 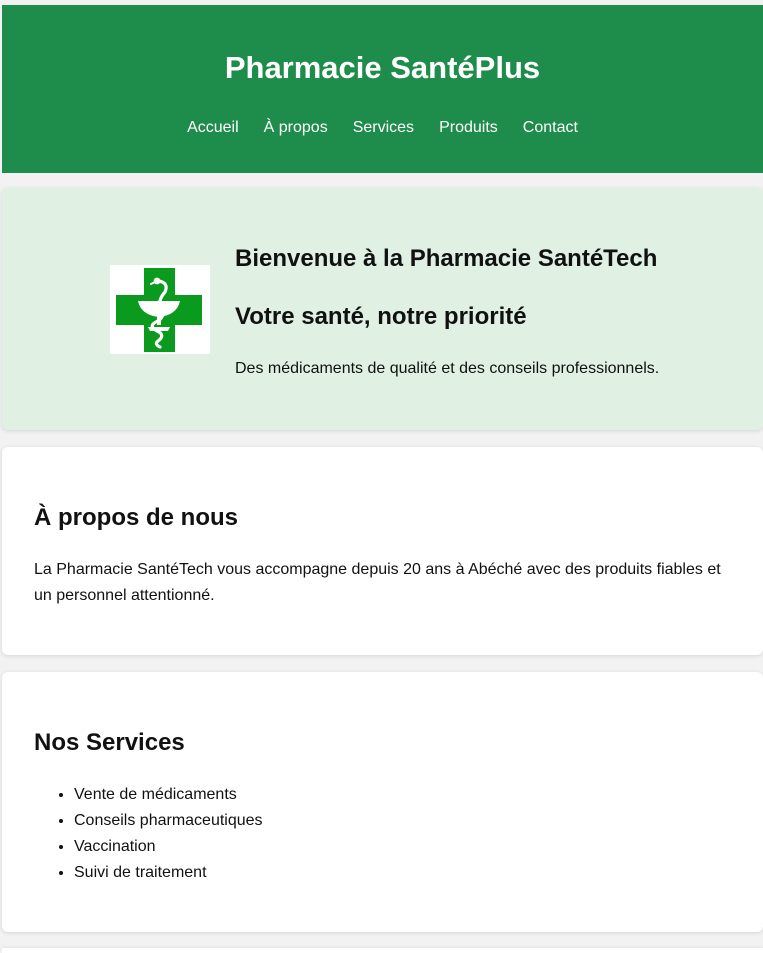 What do you see at coordinates (213, 128) in the screenshot?
I see `nav-link-accueil: Accueil` at bounding box center [213, 128].